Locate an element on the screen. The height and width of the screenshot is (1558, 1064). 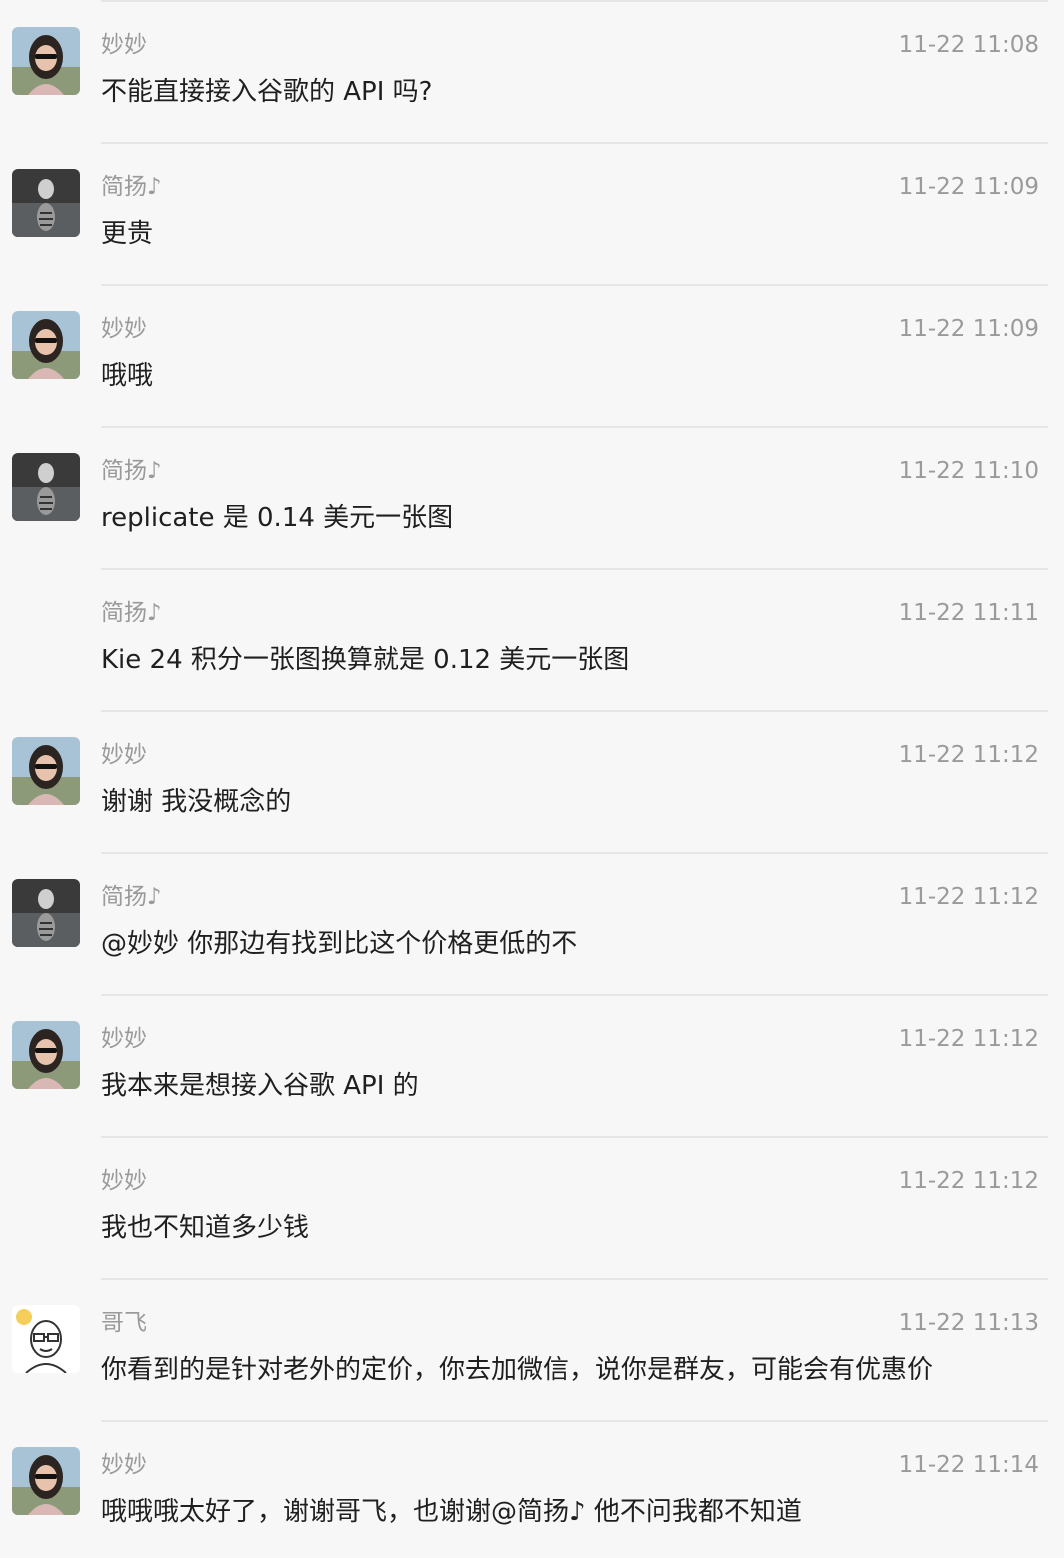
message-timestamp: 11-22 11:14 is located at coordinates (968, 1465).